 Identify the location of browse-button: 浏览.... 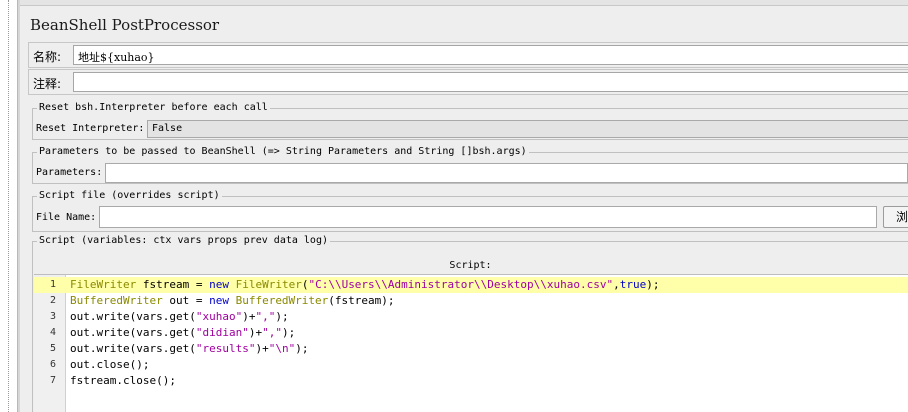
(895, 217).